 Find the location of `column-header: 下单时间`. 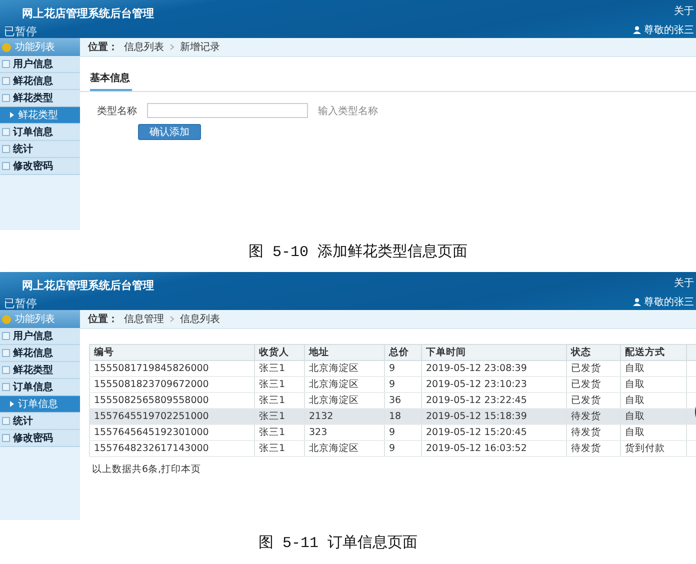

column-header: 下单时间 is located at coordinates (494, 352).